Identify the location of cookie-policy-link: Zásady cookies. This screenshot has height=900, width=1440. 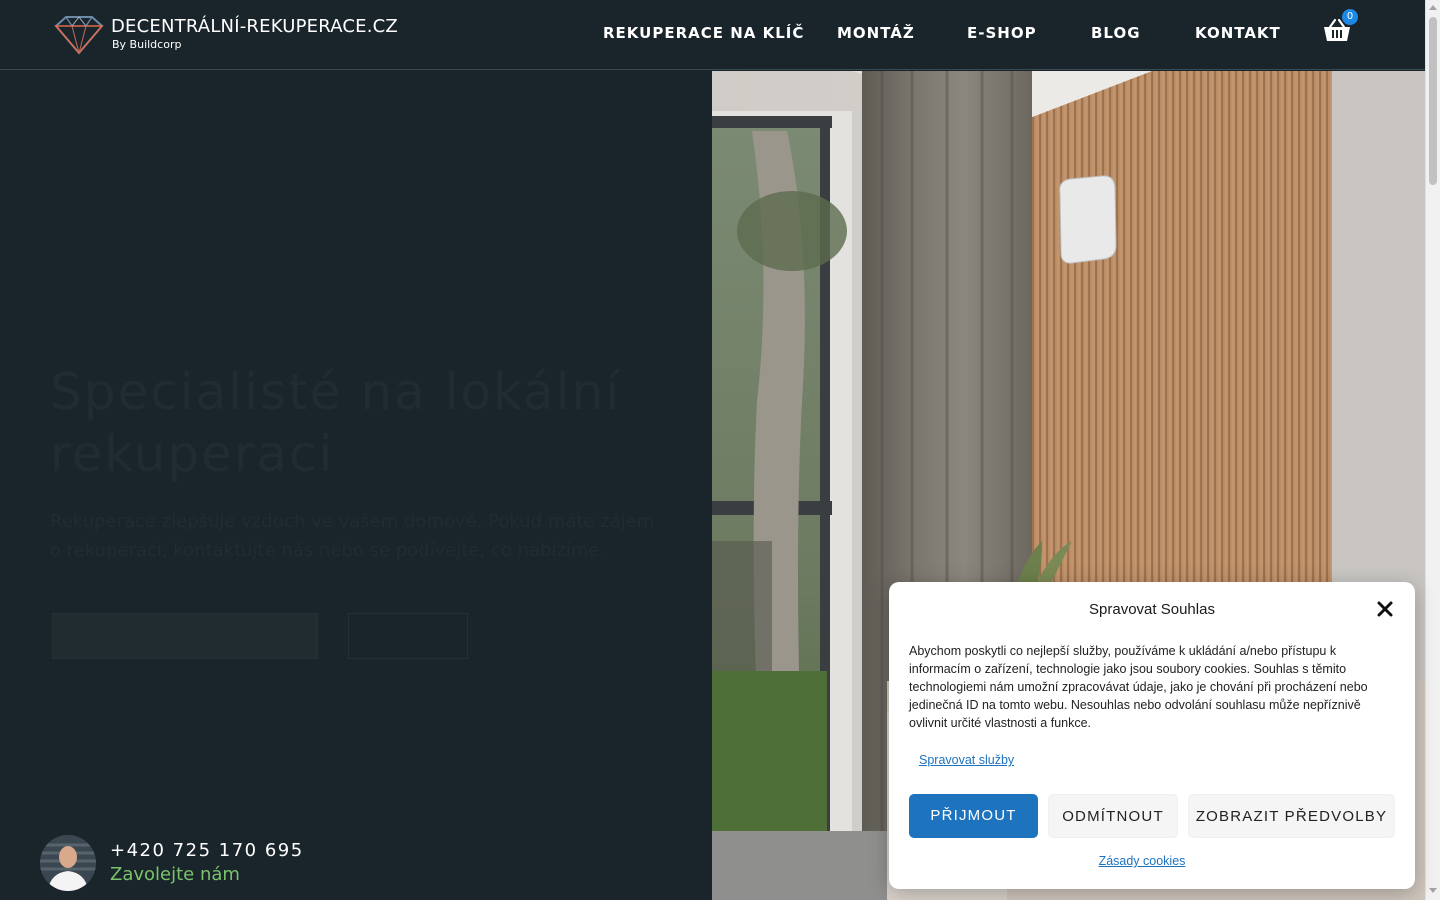
(1142, 861).